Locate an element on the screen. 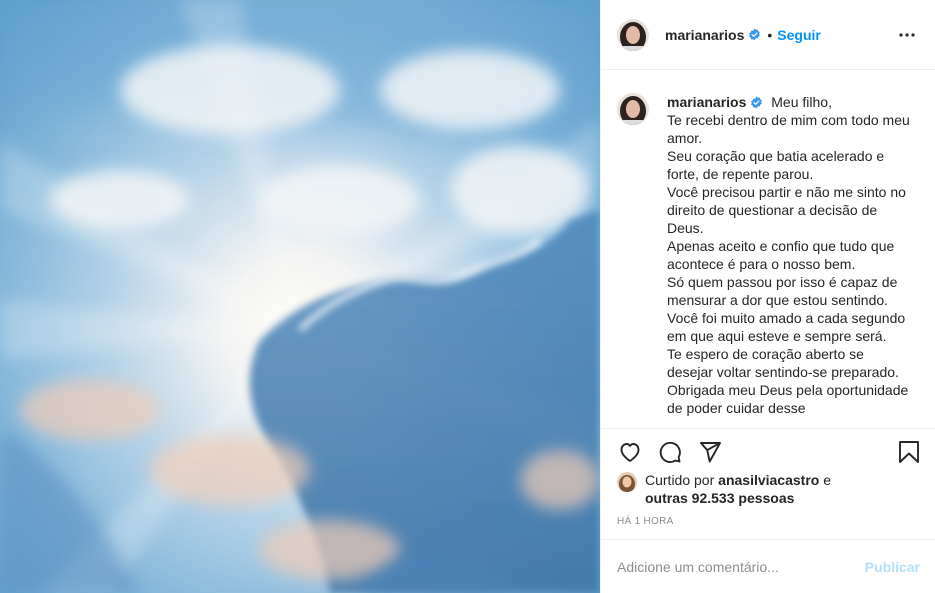  post-timestamp: HÁ 1 HORA is located at coordinates (645, 521).